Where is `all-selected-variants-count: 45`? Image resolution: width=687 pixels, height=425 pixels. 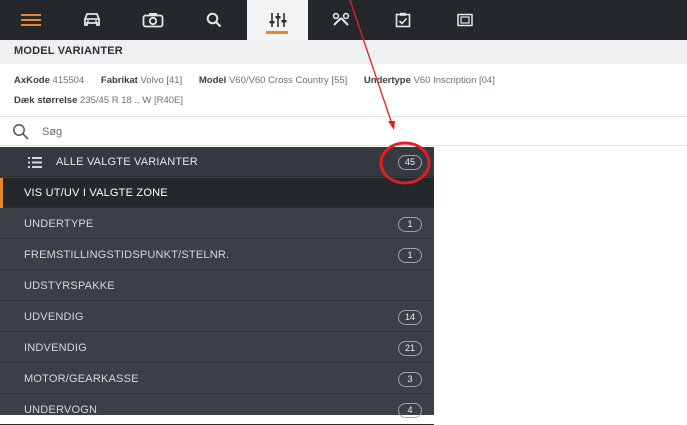
all-selected-variants-count: 45 is located at coordinates (410, 162).